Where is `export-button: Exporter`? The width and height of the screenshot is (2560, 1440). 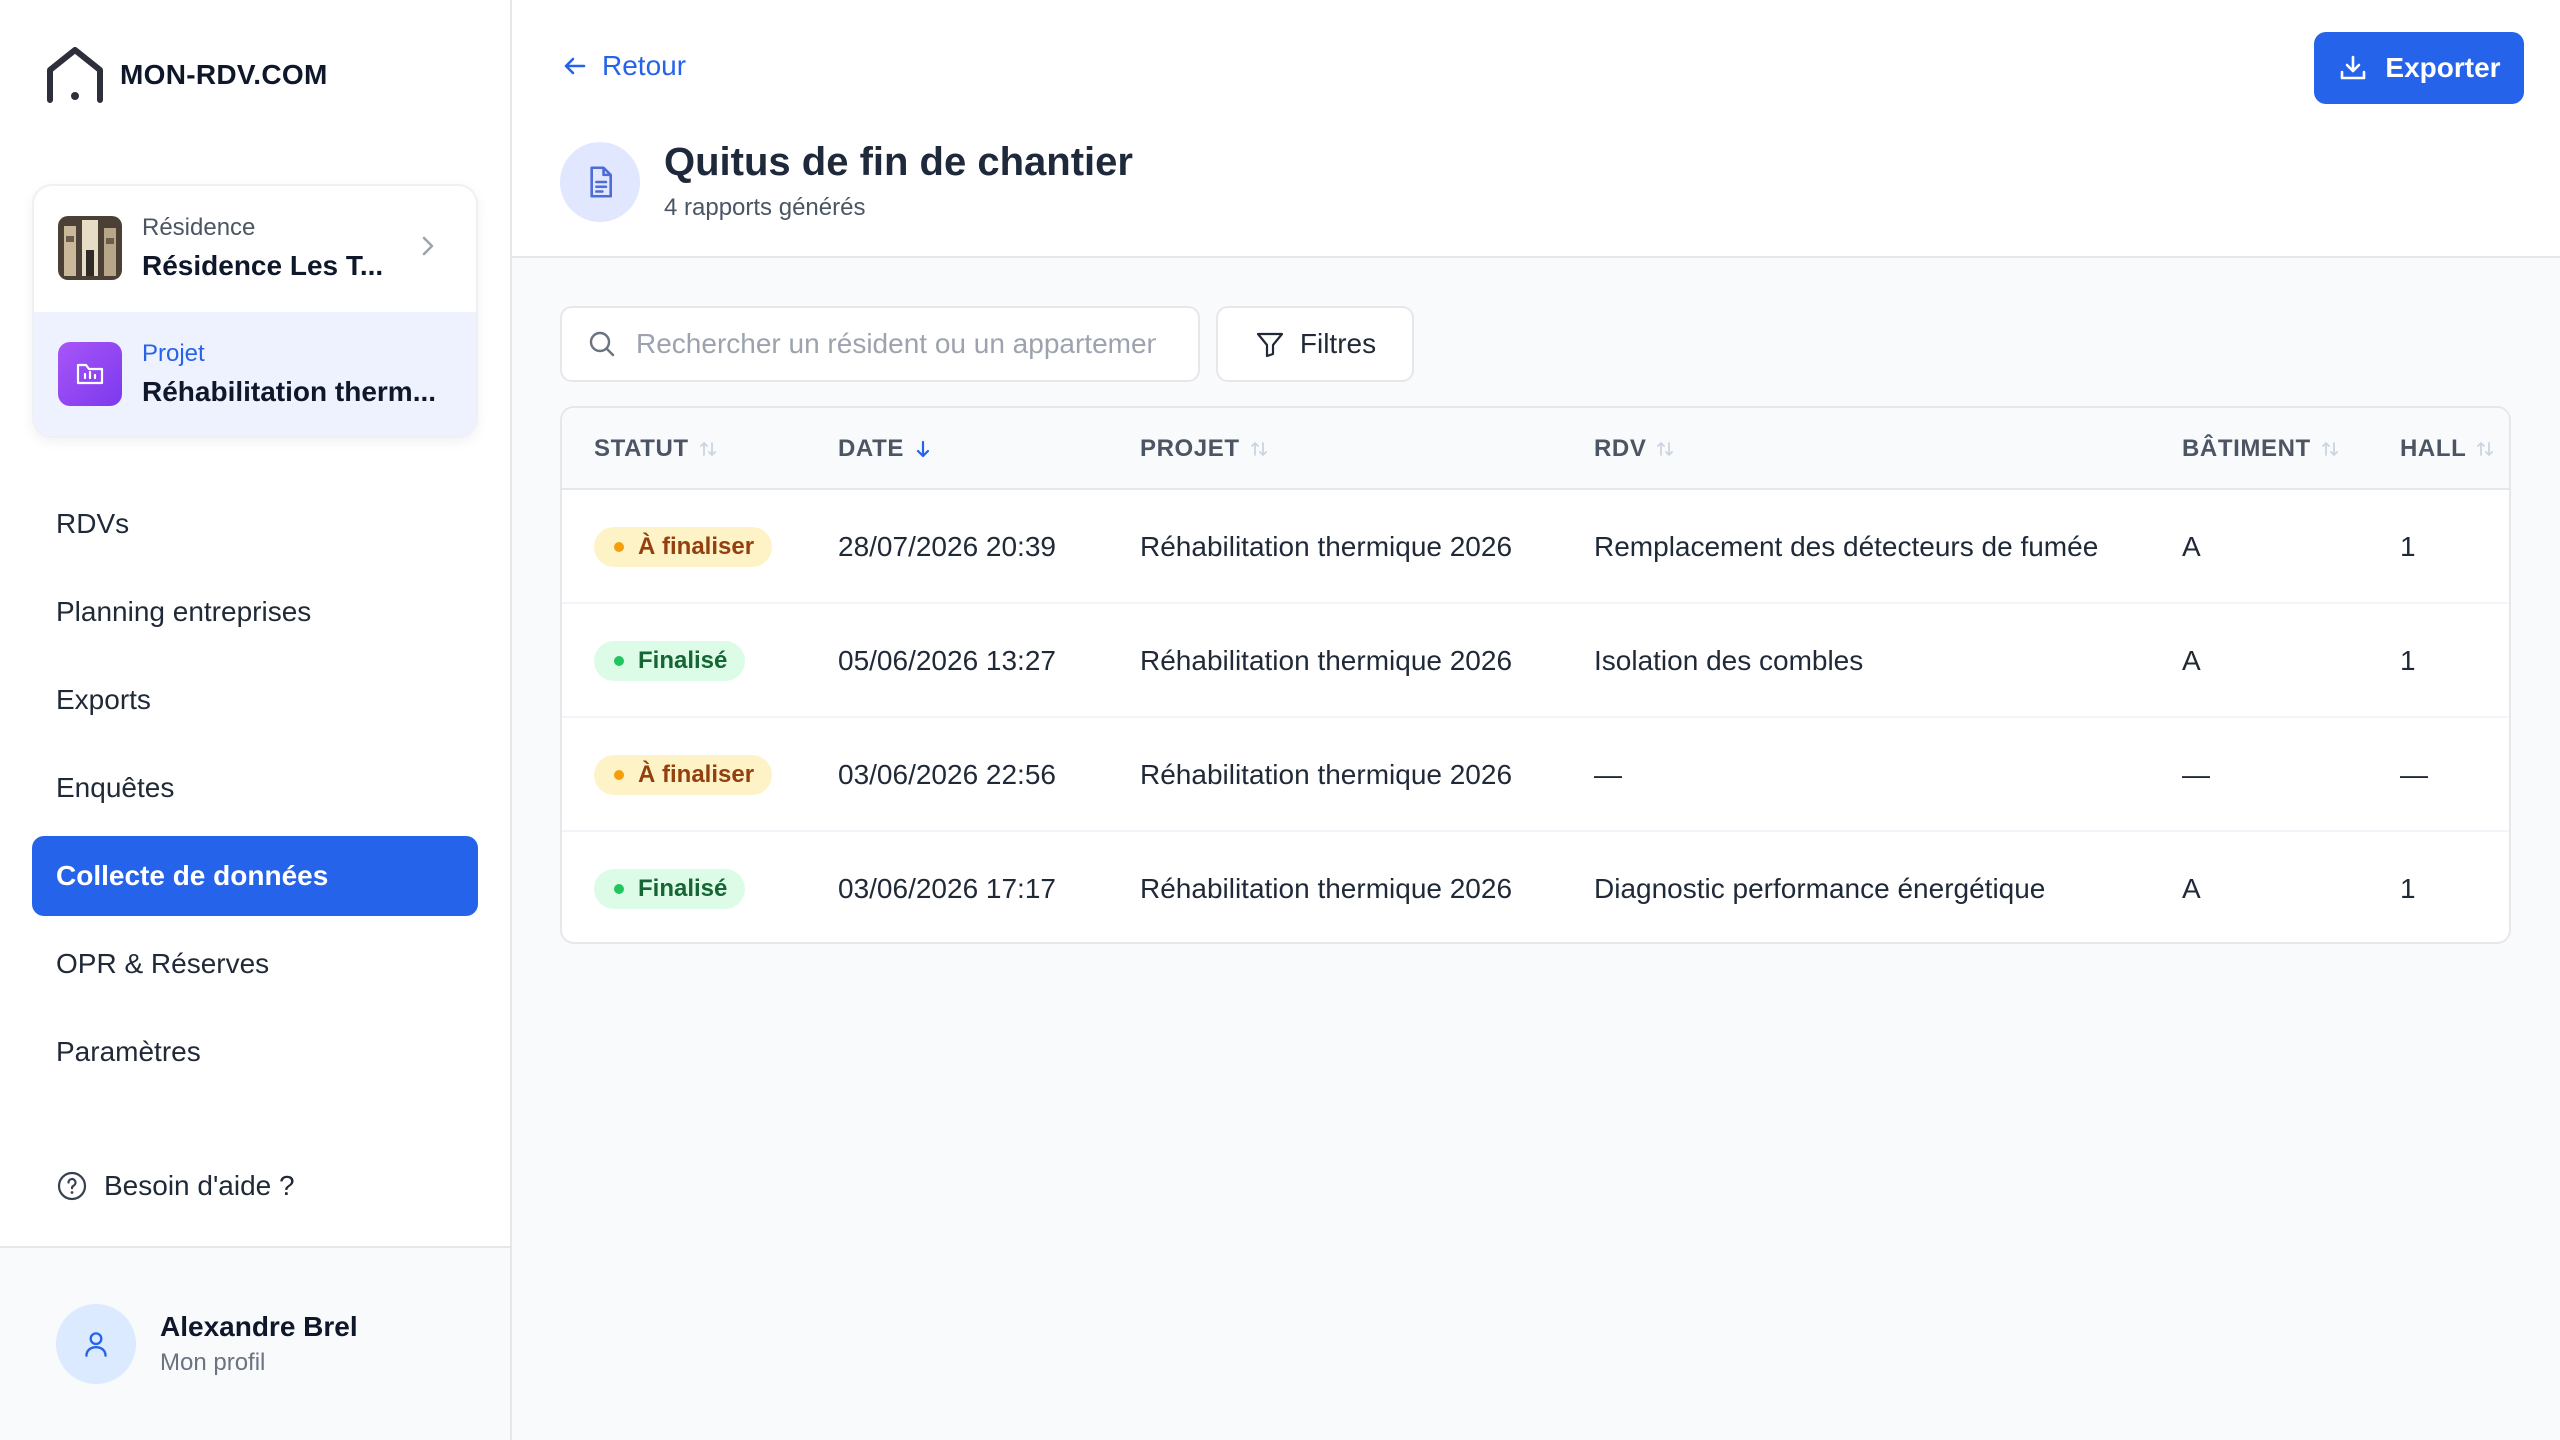
export-button: Exporter is located at coordinates (2419, 68).